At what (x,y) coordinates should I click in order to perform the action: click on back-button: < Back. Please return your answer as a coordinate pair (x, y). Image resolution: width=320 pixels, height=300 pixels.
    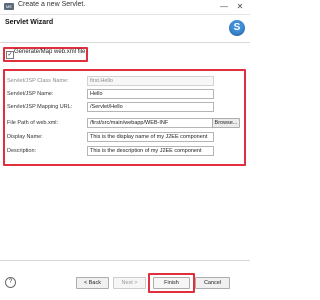
    Looking at the image, I should click on (92, 283).